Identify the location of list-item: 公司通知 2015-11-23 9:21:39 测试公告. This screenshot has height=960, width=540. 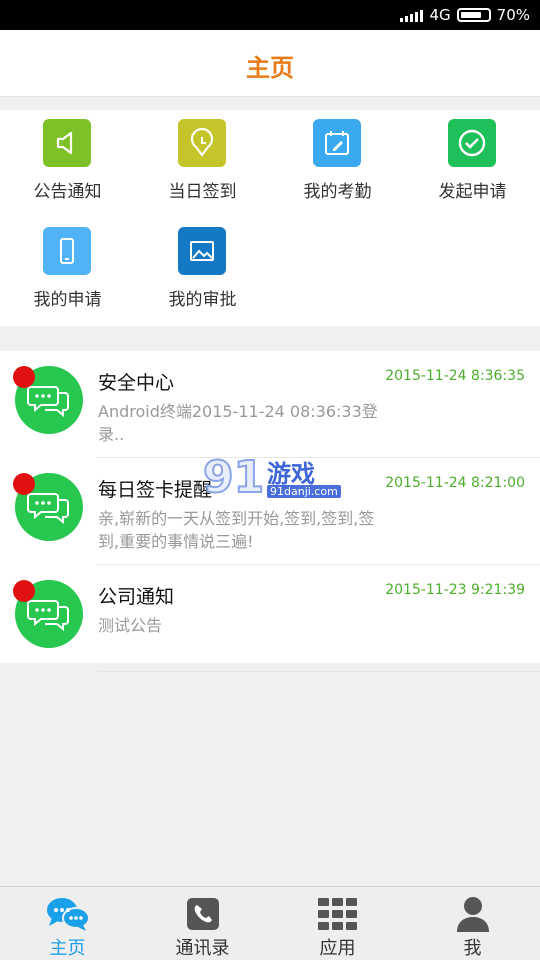
(270, 618).